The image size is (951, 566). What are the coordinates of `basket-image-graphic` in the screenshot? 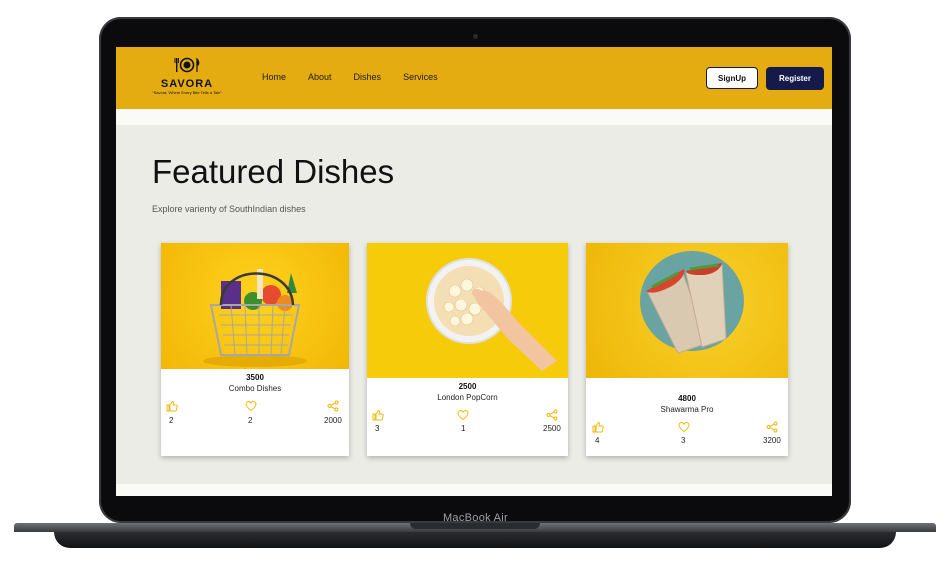 It's located at (255, 318).